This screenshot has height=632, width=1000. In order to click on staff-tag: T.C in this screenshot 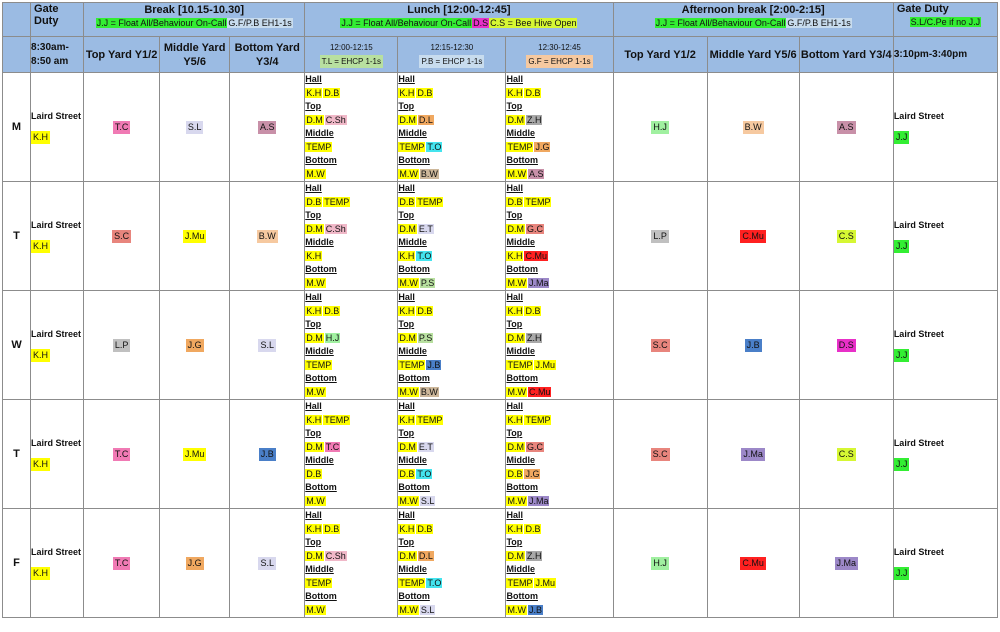, I will do `click(121, 454)`.